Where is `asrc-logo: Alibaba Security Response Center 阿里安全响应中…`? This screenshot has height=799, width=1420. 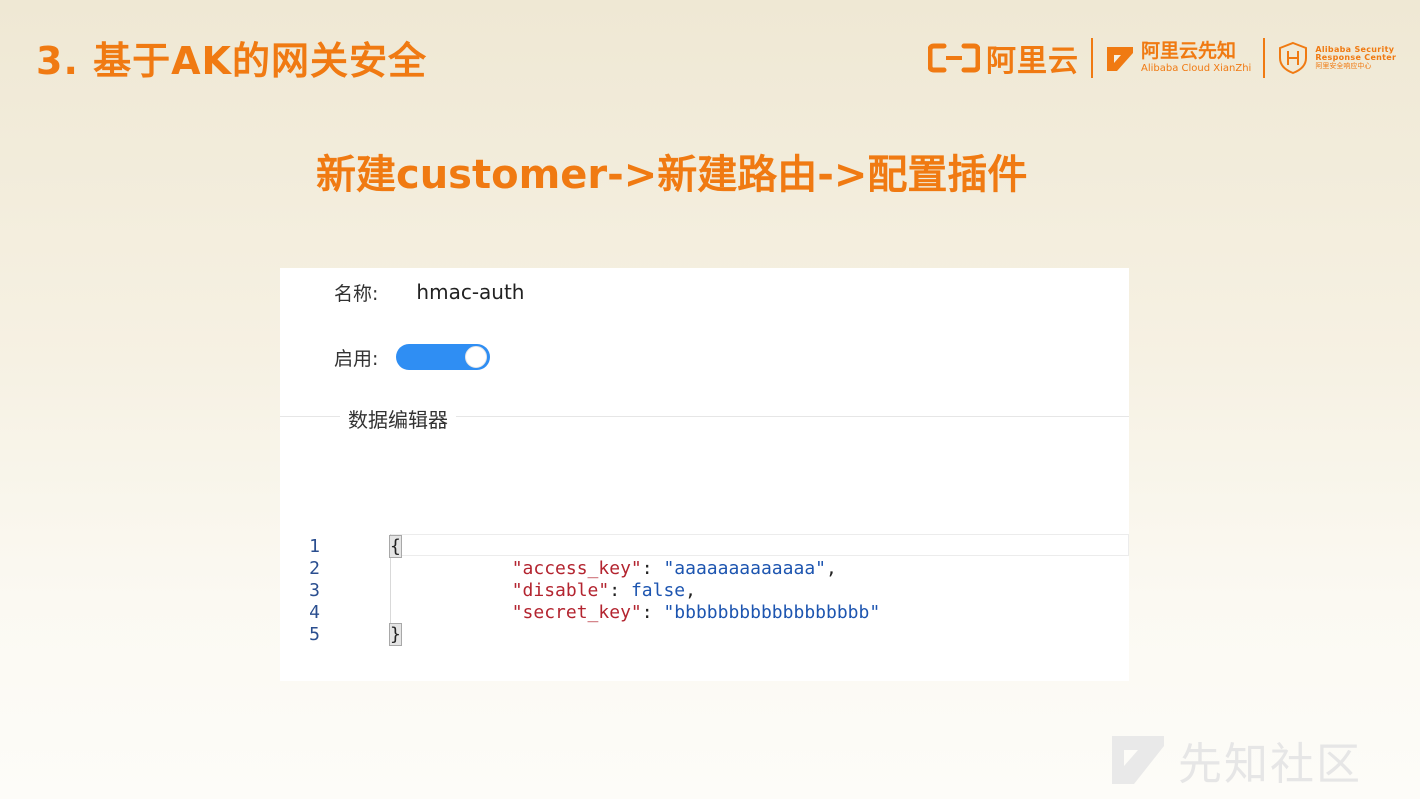
asrc-logo: Alibaba Security Response Center 阿里安全响应中… is located at coordinates (1336, 58).